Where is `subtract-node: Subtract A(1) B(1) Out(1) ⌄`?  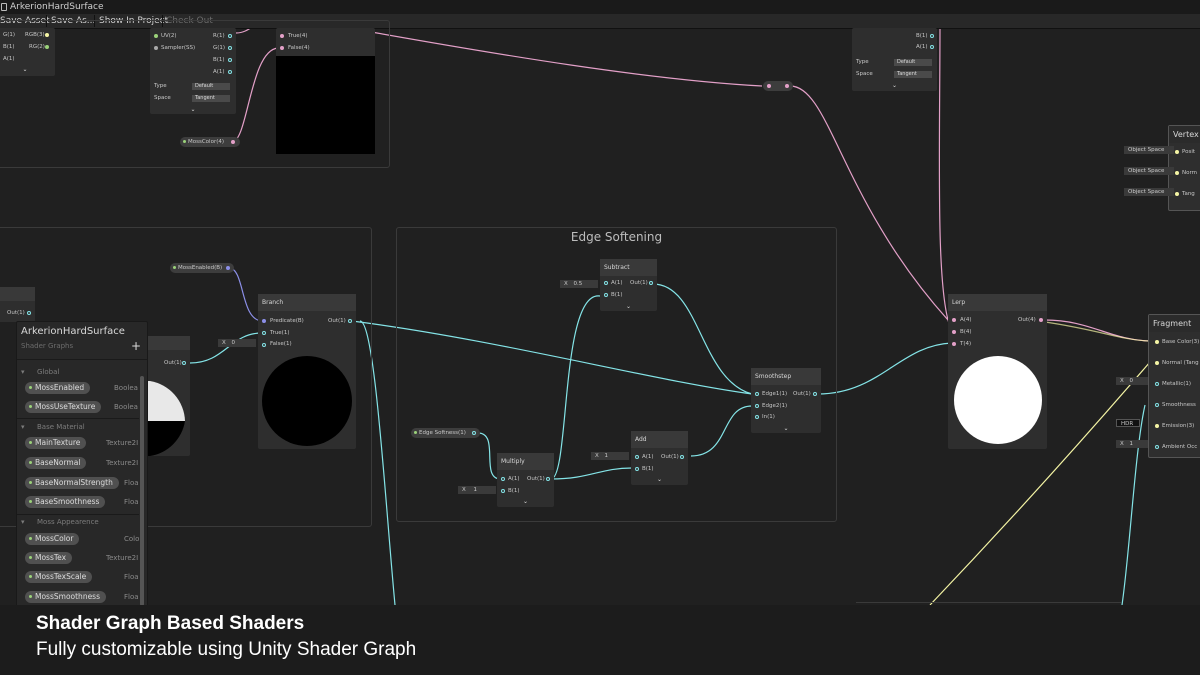
subtract-node: Subtract A(1) B(1) Out(1) ⌄ is located at coordinates (628, 285).